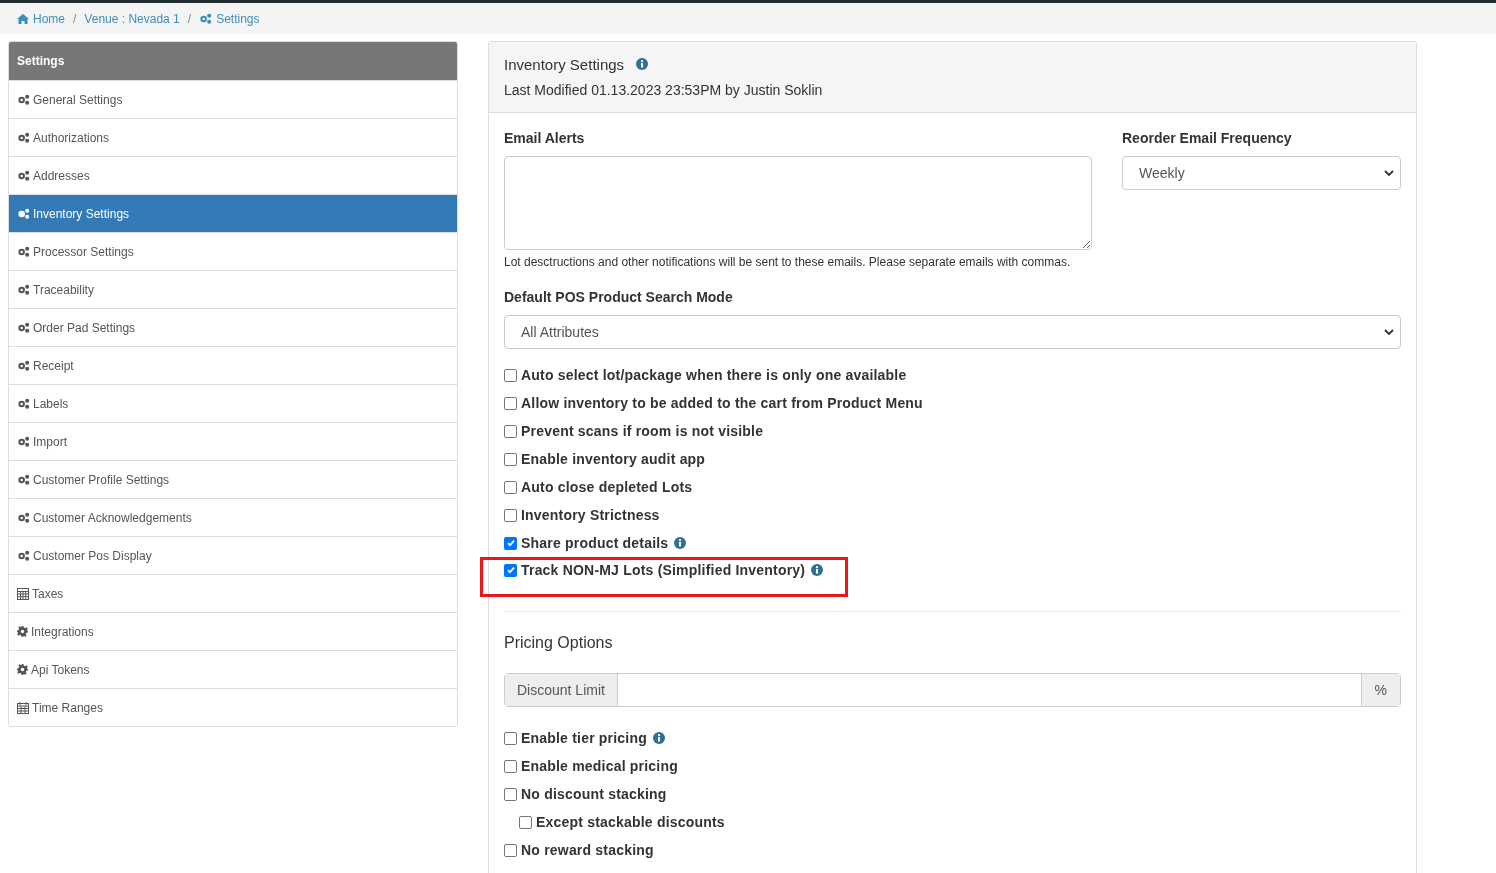 The width and height of the screenshot is (1496, 873). I want to click on table-grid-icon, so click(23, 593).